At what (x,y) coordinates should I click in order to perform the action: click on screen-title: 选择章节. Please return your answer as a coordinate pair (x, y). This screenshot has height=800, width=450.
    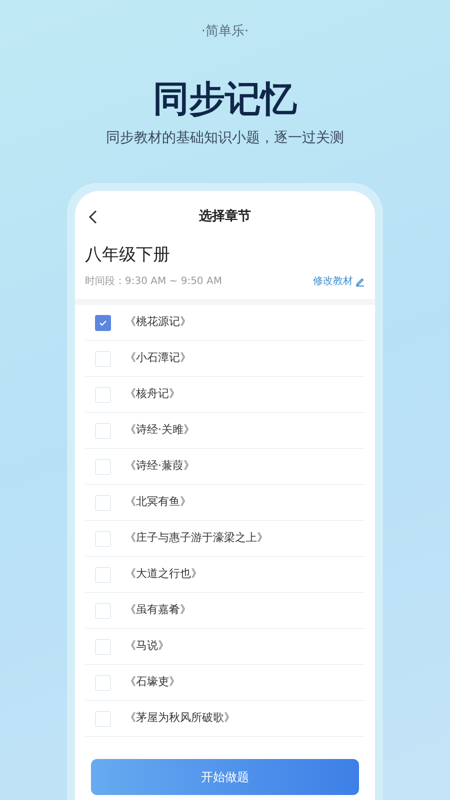
    Looking at the image, I should click on (225, 217).